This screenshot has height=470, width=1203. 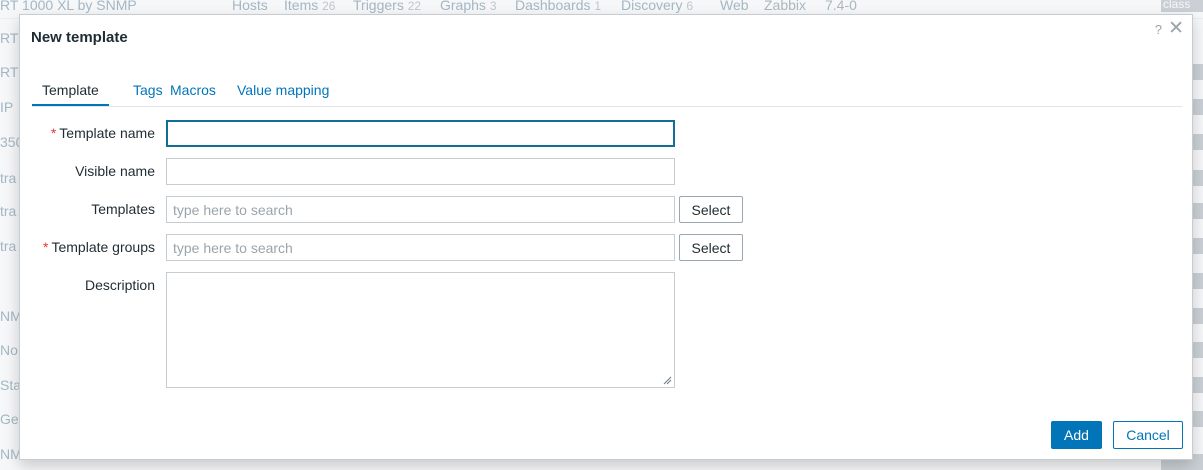 I want to click on tab-tags: Tags, so click(x=148, y=93).